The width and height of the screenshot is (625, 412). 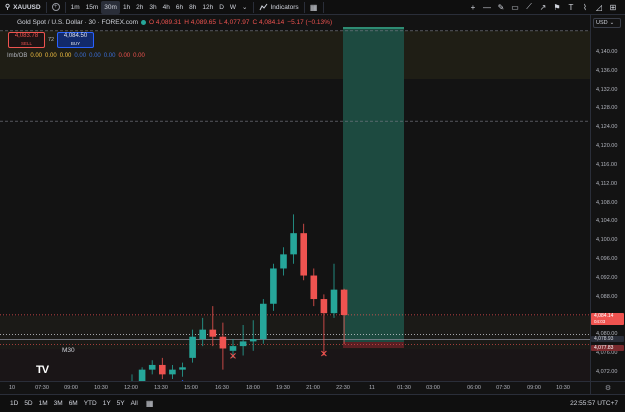 I want to click on timeframe-30m: 30m, so click(x=110, y=7).